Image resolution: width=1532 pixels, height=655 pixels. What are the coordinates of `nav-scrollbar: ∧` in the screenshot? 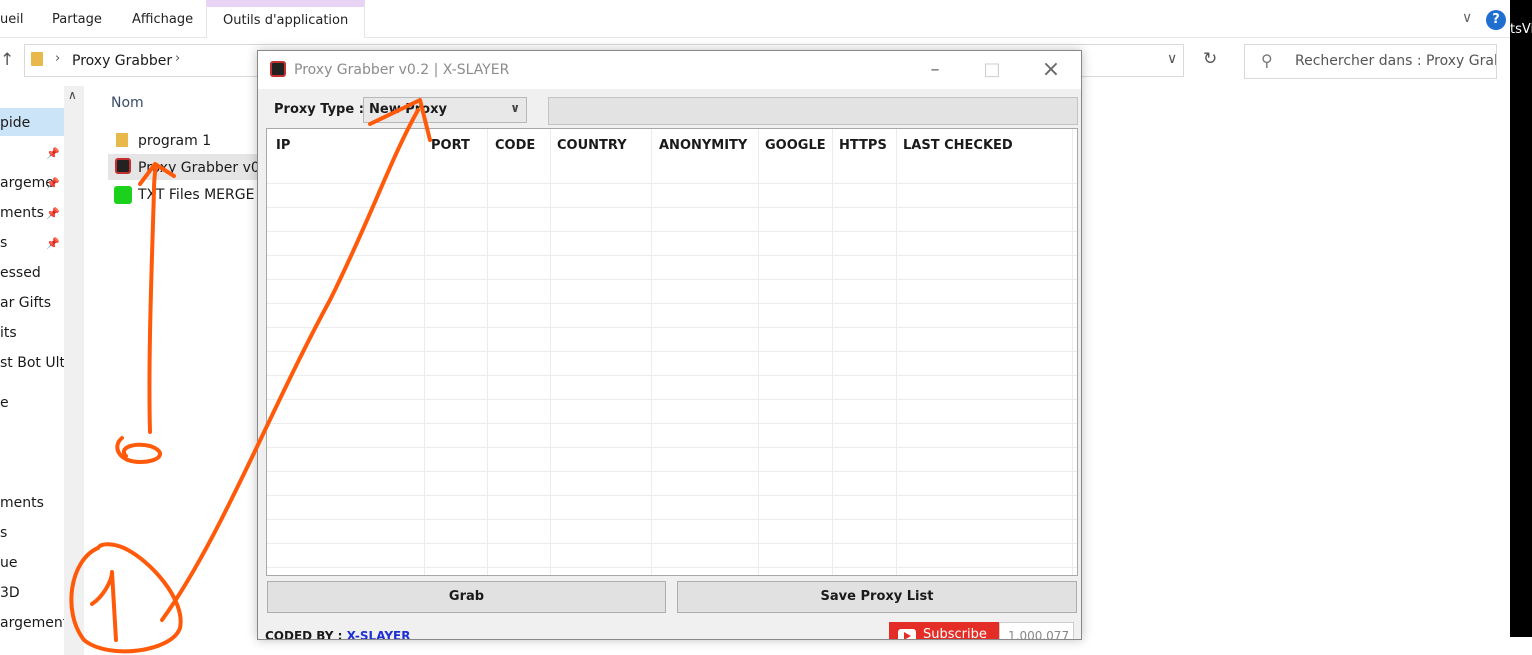 It's located at (74, 370).